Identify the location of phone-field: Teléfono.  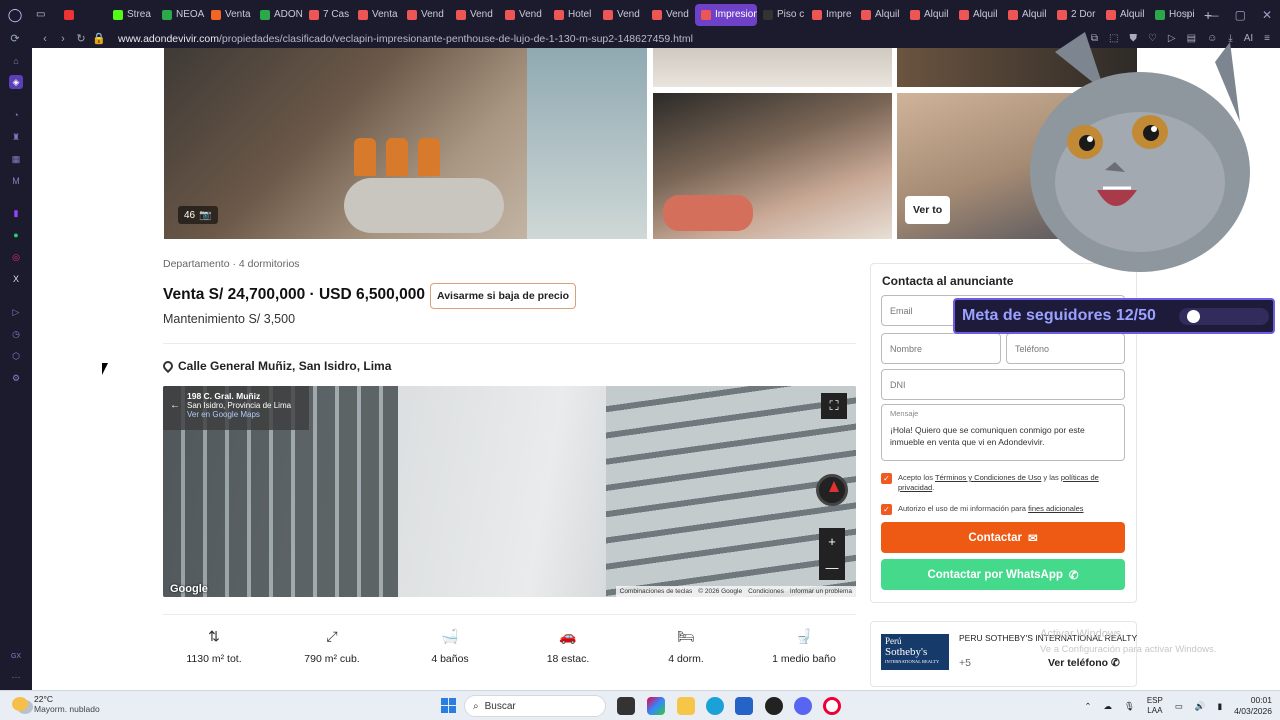
(1065, 348).